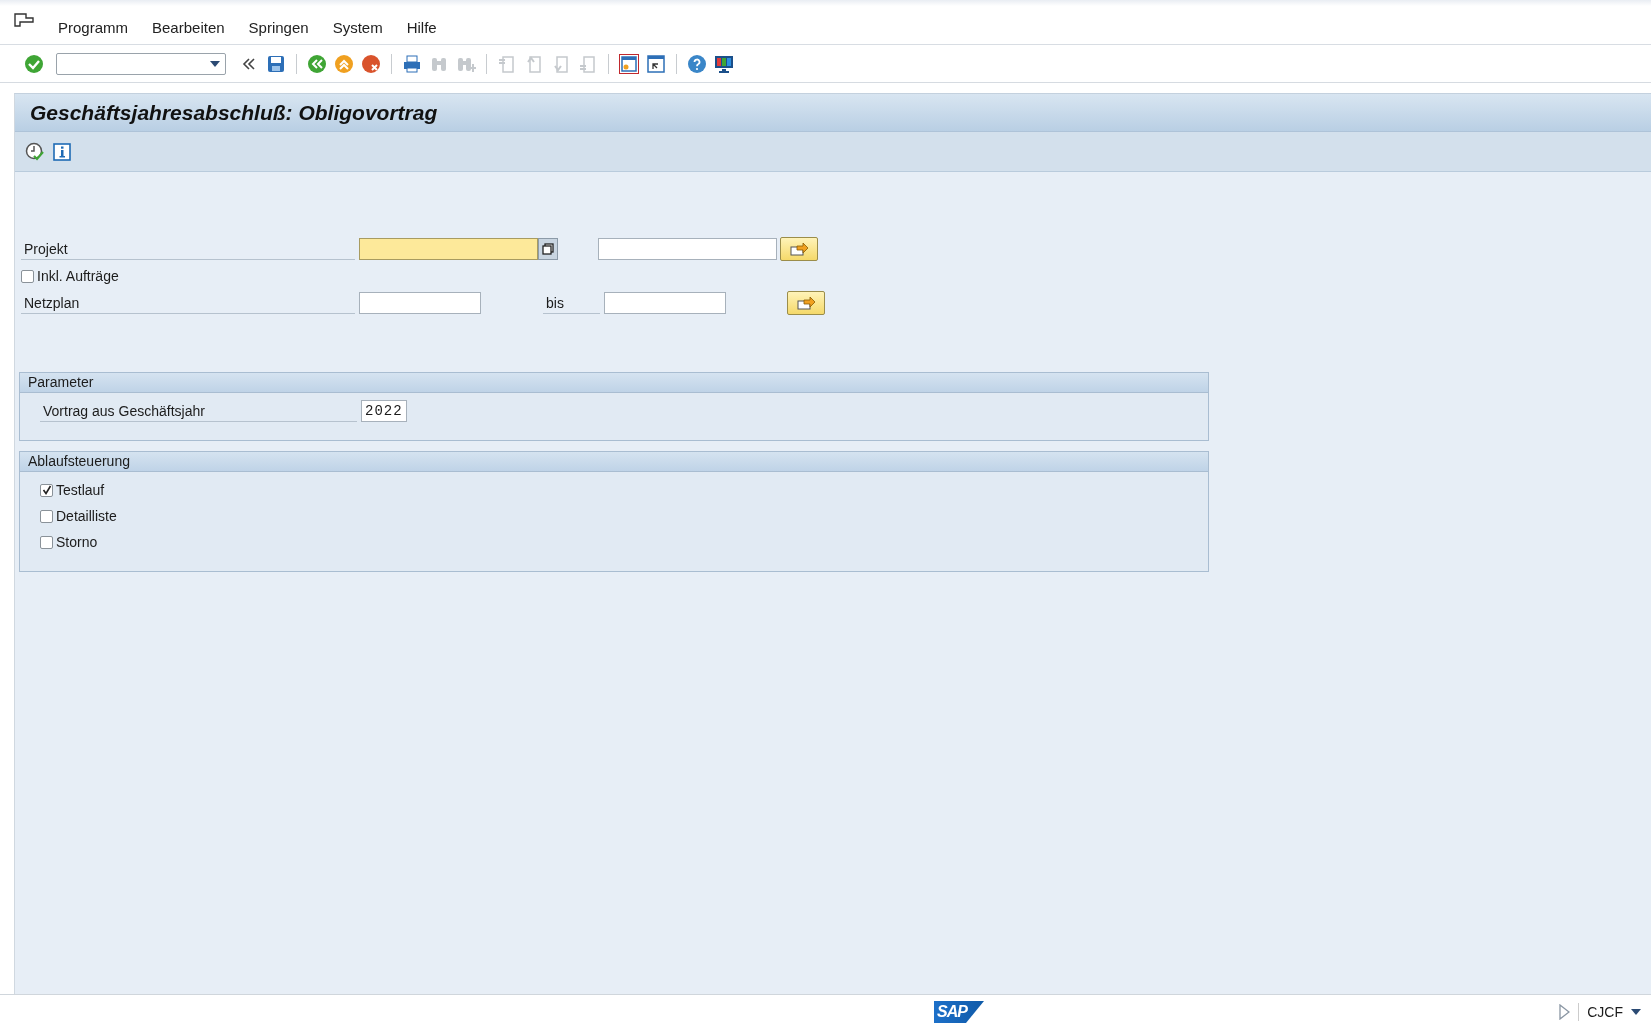 This screenshot has width=1651, height=1029. What do you see at coordinates (614, 383) in the screenshot?
I see `group-title: Parameter` at bounding box center [614, 383].